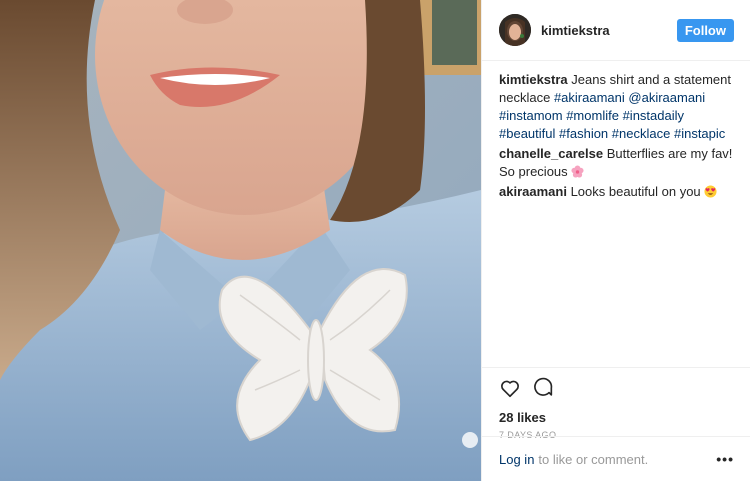  I want to click on login-link: Log in, so click(516, 459).